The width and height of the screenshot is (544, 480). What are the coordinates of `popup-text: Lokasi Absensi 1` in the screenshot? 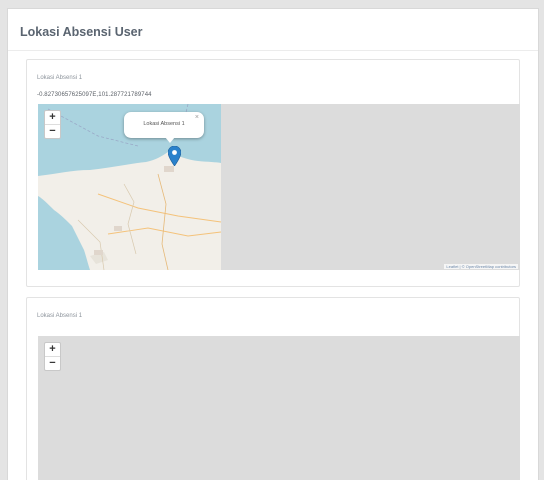 It's located at (164, 124).